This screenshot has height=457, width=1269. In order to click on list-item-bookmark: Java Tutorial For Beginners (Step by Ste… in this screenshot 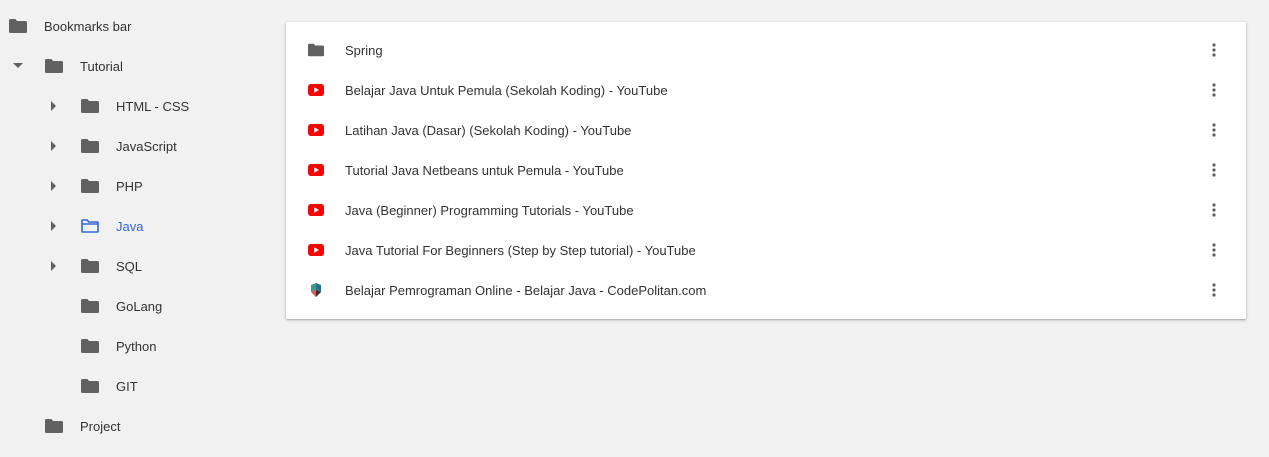, I will do `click(766, 250)`.